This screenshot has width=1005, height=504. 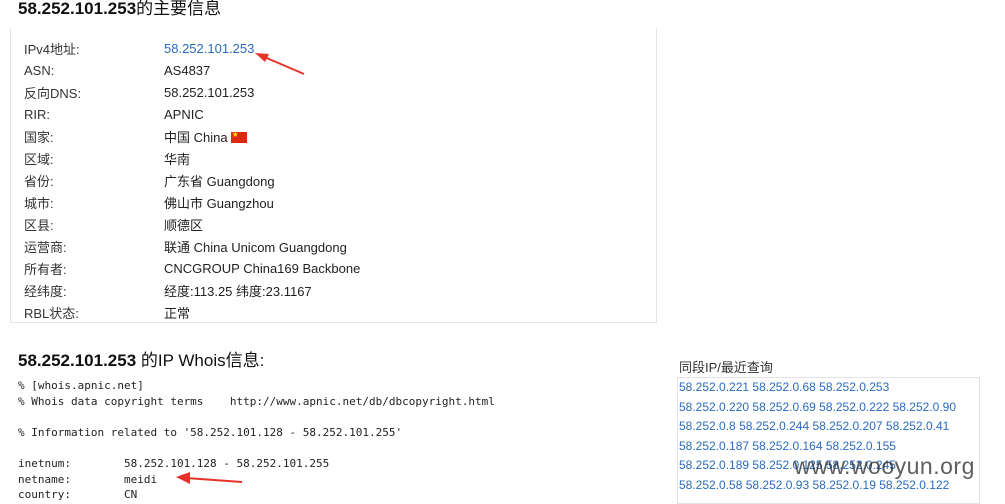 What do you see at coordinates (861, 446) in the screenshot?
I see `ip-link: 58.252.0.155` at bounding box center [861, 446].